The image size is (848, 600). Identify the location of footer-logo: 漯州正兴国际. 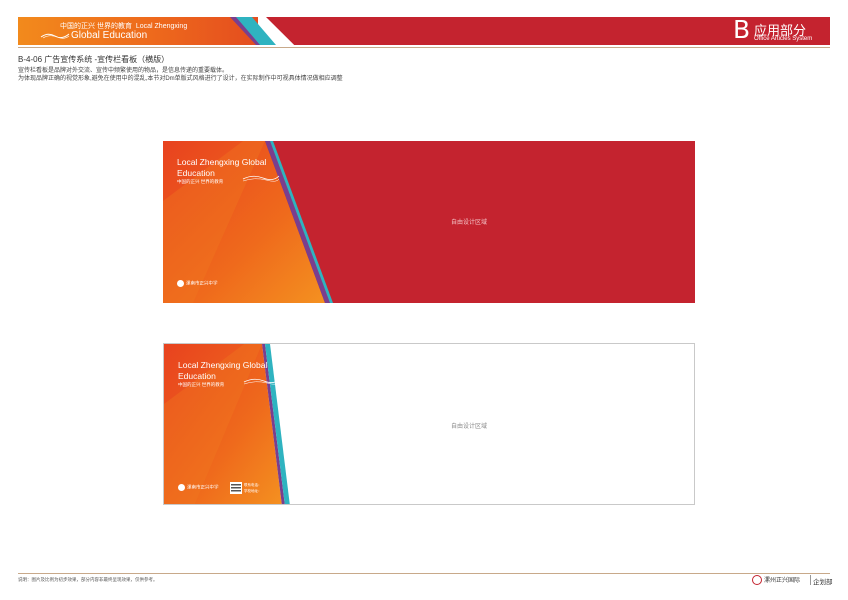
(776, 580).